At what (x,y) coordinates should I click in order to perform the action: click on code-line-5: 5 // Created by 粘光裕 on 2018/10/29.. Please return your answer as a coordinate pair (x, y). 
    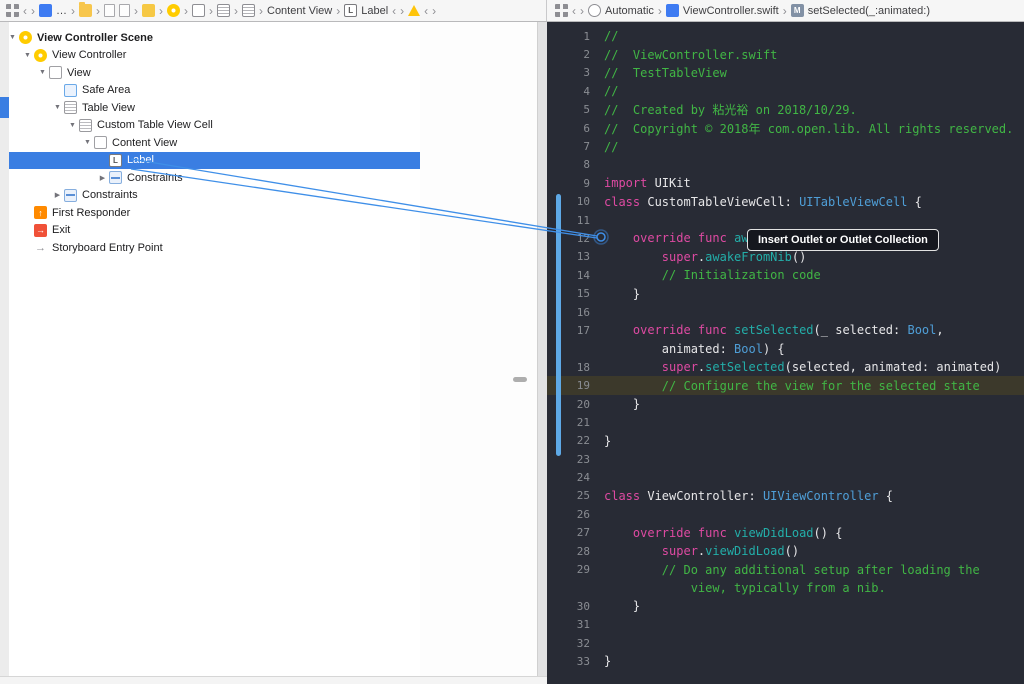
    Looking at the image, I should click on (785, 110).